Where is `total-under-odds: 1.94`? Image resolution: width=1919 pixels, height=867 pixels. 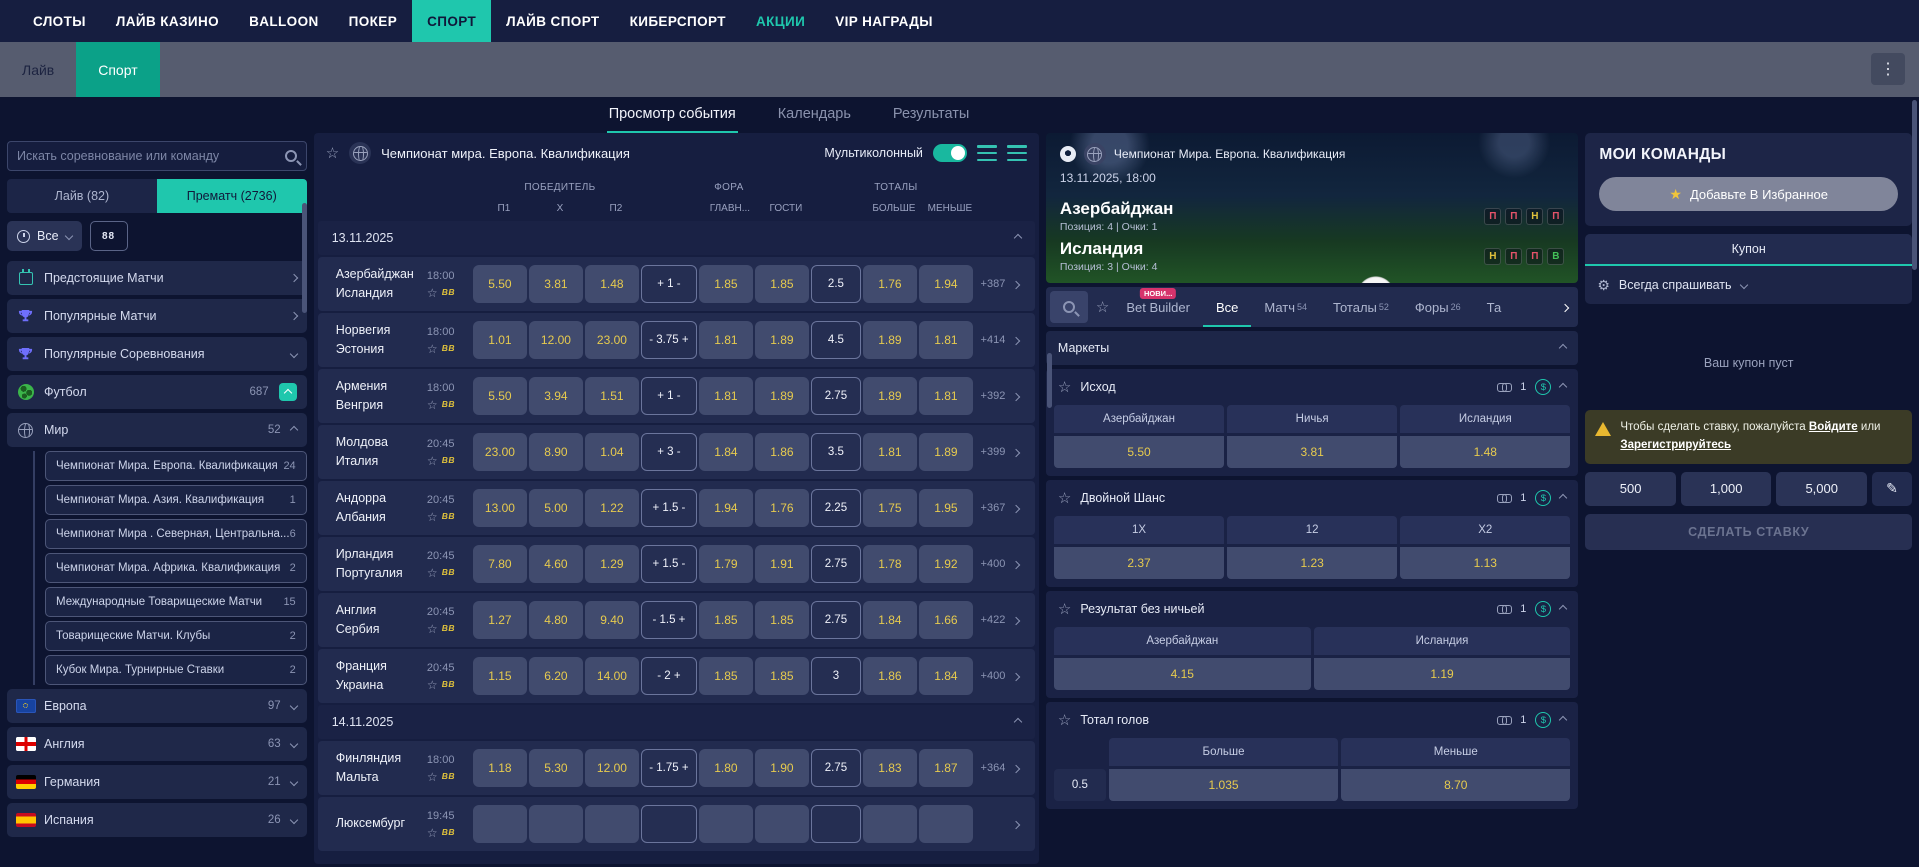 total-under-odds: 1.94 is located at coordinates (945, 284).